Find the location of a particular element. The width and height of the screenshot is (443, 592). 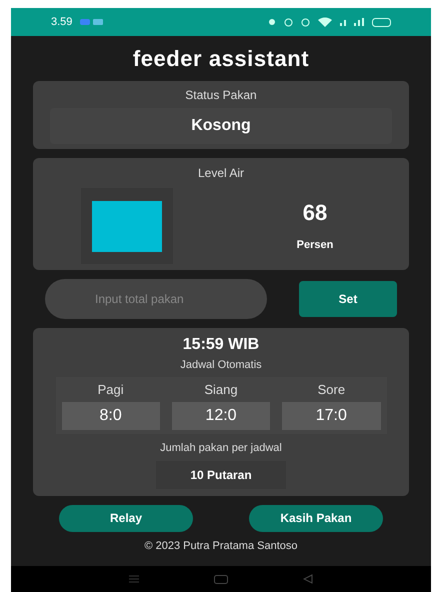

clock-text: 15:59 WIB is located at coordinates (221, 345).